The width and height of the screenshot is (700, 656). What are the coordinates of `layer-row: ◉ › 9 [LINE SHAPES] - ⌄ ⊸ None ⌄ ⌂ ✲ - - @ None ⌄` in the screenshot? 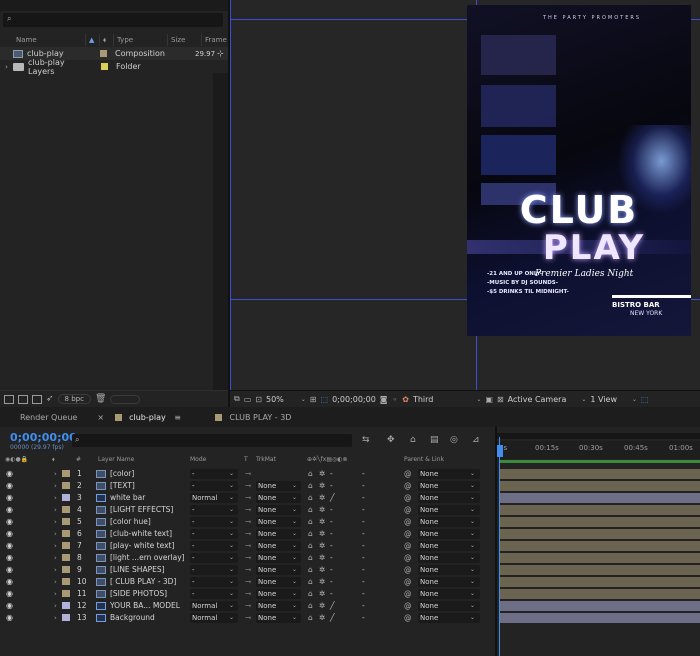 It's located at (248, 570).